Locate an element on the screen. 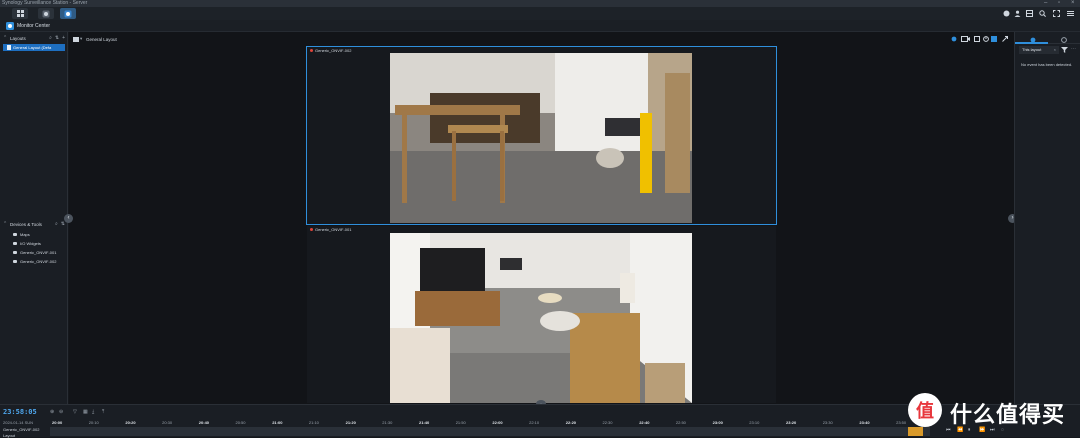 The height and width of the screenshot is (438, 1080). watermark-logo: 值 is located at coordinates (925, 410).